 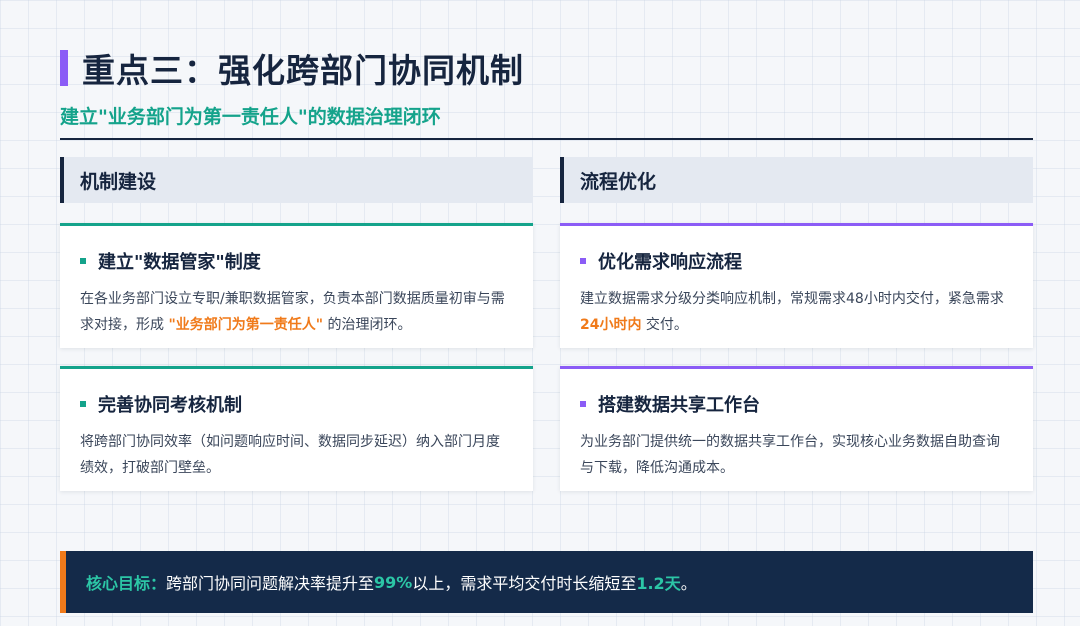 What do you see at coordinates (246, 325) in the screenshot?
I see `card-body-highlight: "业务部门为第一责任人"` at bounding box center [246, 325].